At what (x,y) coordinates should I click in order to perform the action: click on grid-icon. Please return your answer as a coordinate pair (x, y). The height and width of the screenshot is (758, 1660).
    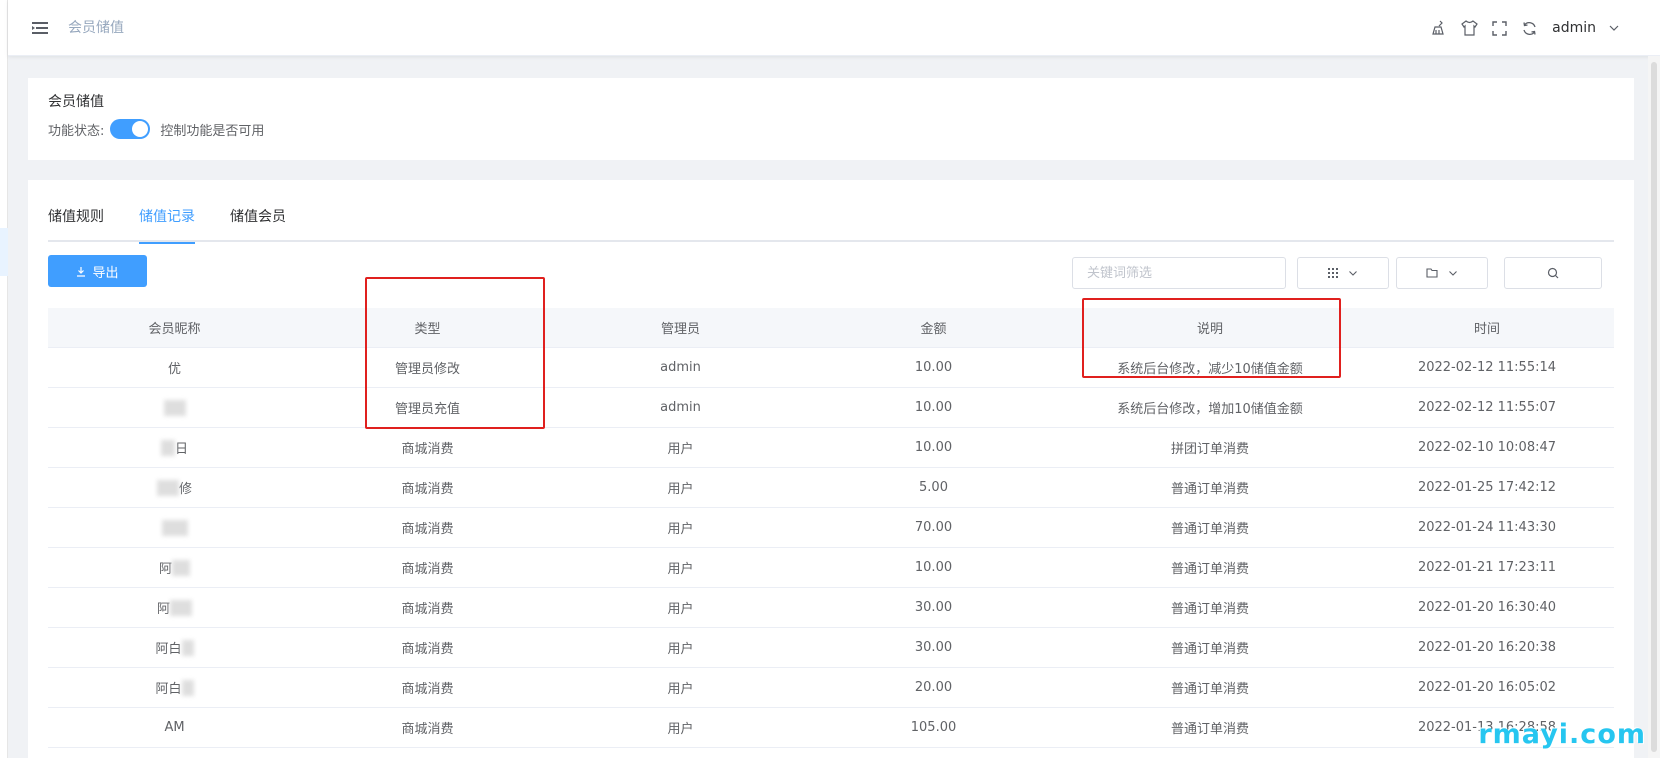
    Looking at the image, I should click on (1333, 273).